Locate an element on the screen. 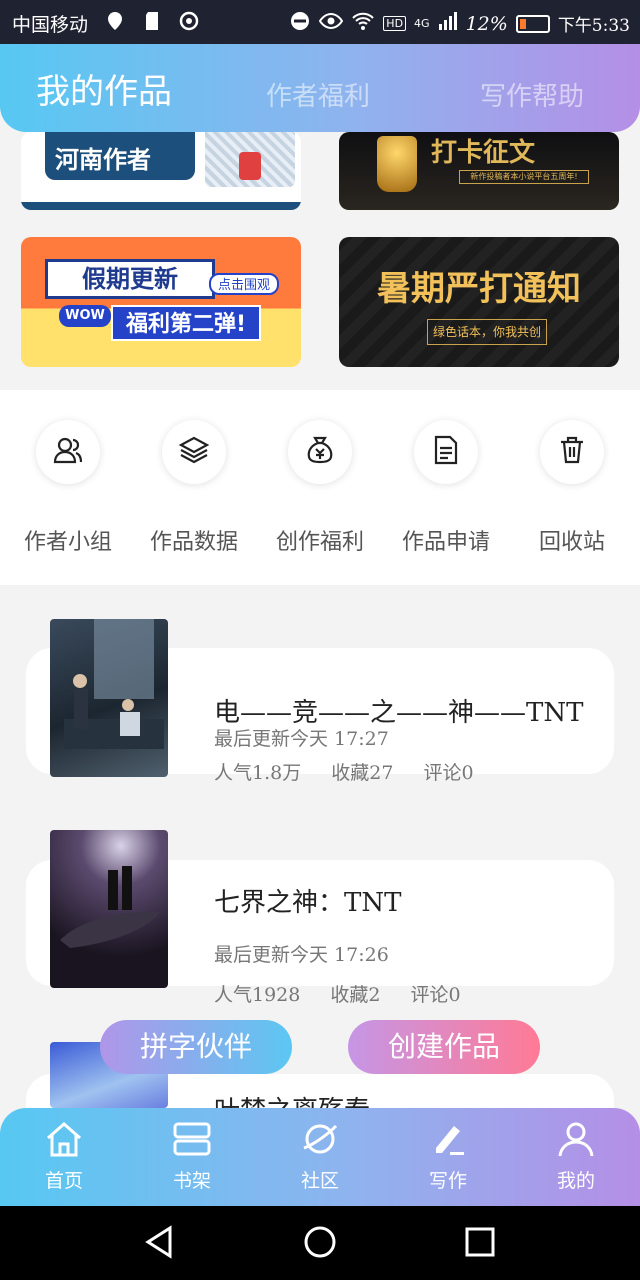  banner-contest: 打卡征文 新作投稿者本小说平台五周年! is located at coordinates (479, 171).